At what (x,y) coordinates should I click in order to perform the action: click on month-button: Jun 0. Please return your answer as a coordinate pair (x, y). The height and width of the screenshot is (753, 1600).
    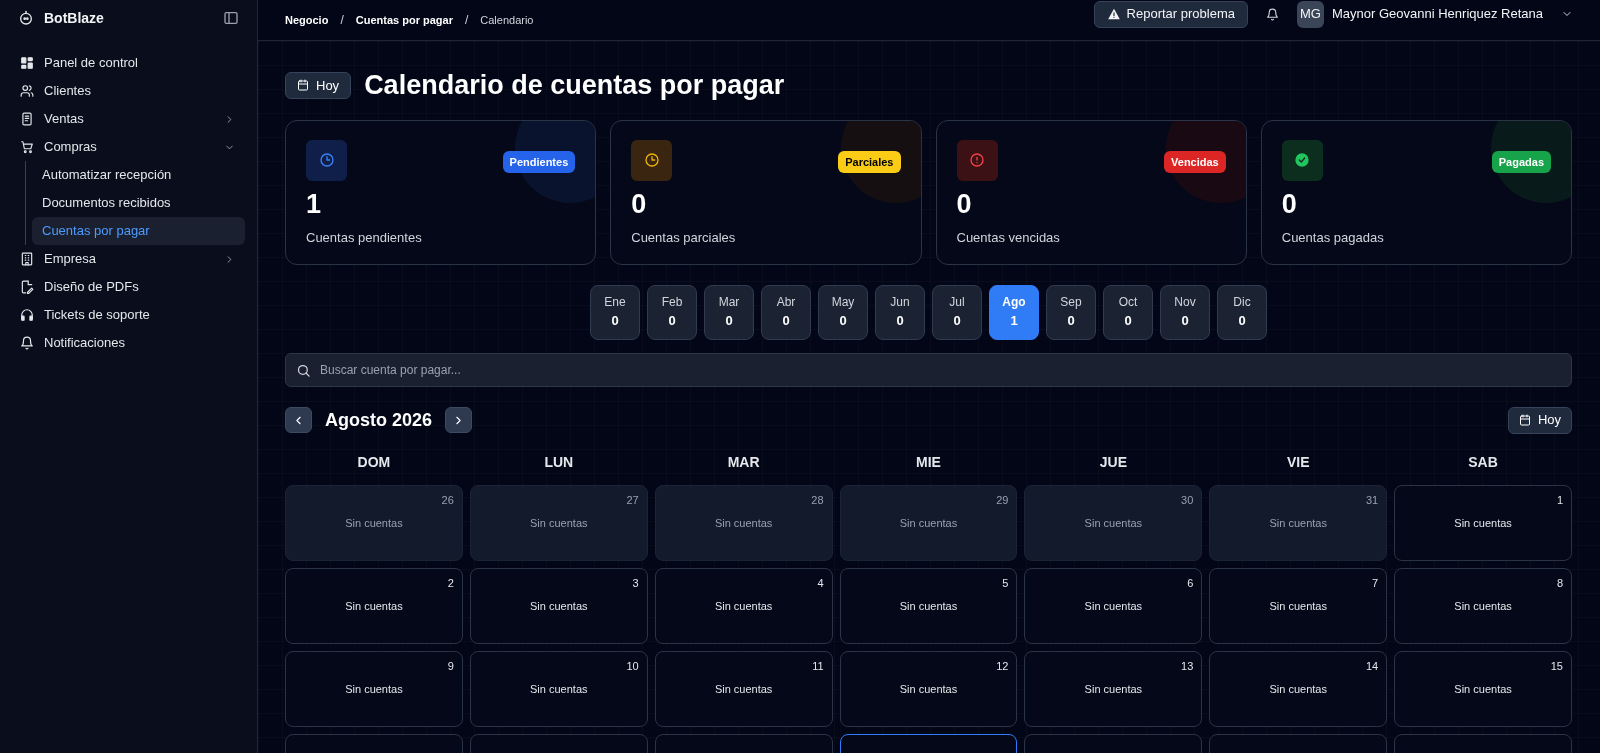
    Looking at the image, I should click on (900, 312).